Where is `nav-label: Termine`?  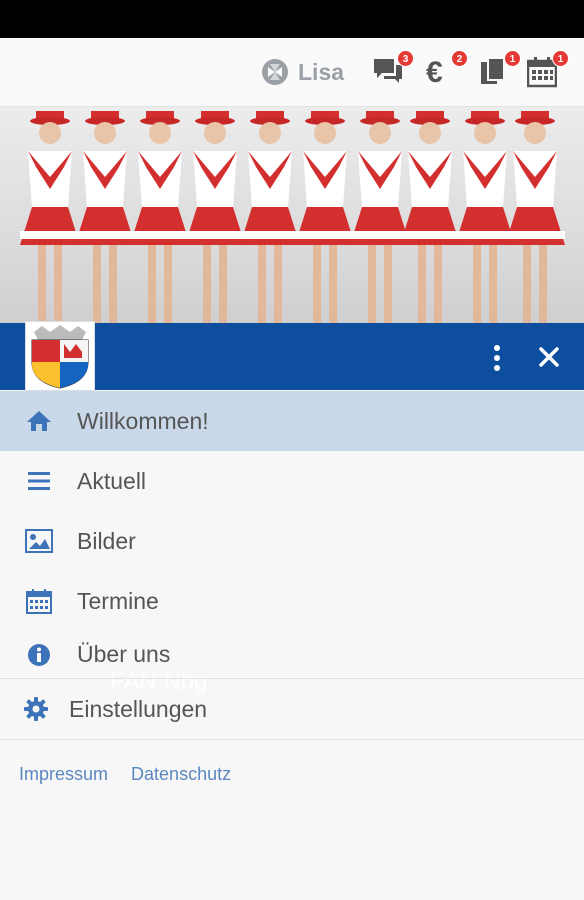
nav-label: Termine is located at coordinates (118, 600).